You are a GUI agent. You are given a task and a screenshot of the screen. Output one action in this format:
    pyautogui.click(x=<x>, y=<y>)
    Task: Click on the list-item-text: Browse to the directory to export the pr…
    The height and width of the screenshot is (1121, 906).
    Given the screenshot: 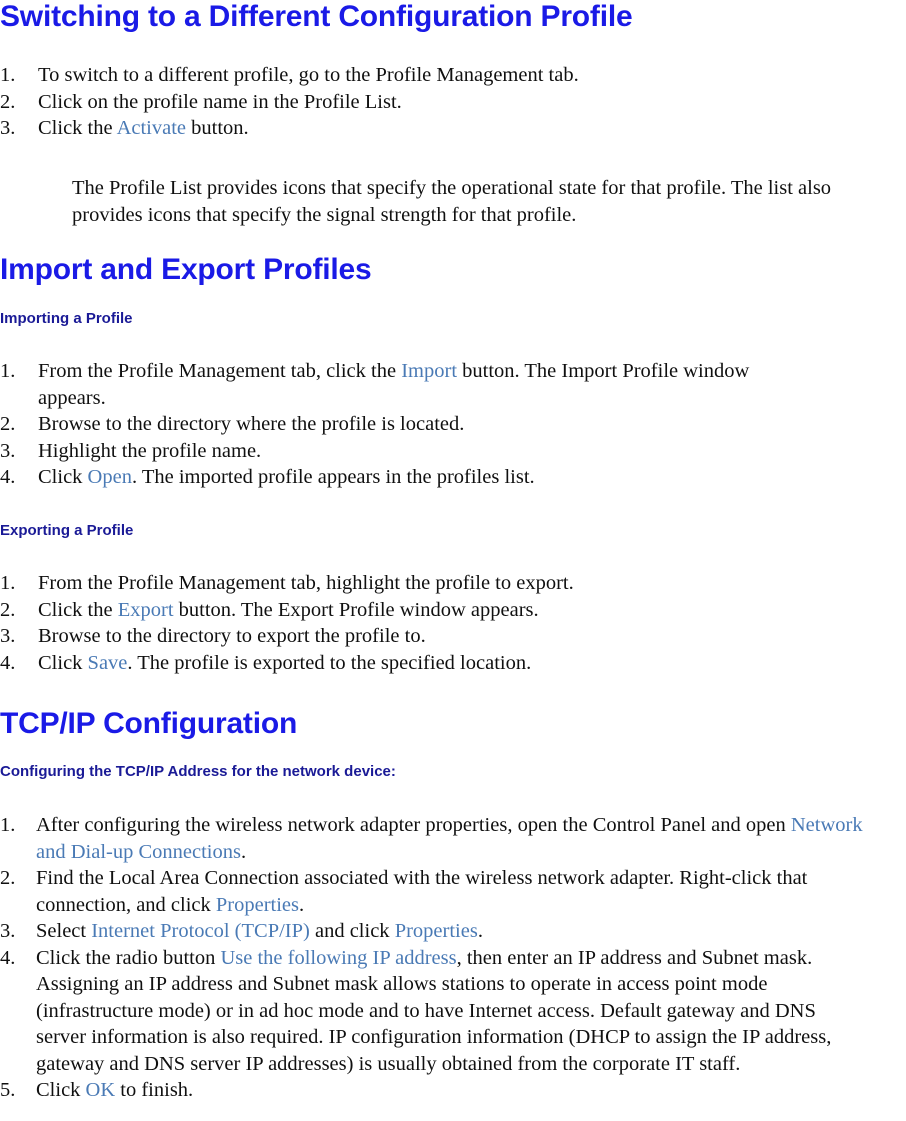 What is the action you would take?
    pyautogui.click(x=414, y=636)
    